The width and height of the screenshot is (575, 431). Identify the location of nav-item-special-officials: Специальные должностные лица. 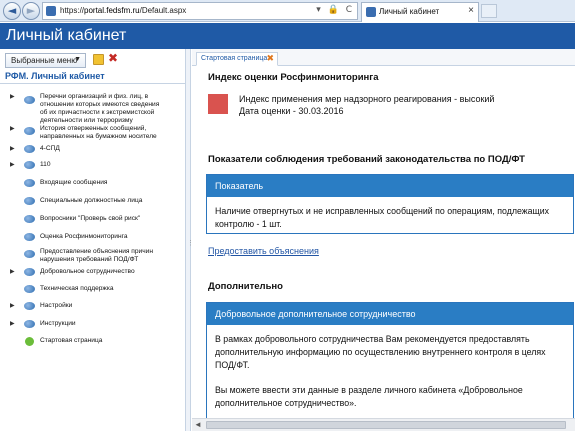
(92, 203).